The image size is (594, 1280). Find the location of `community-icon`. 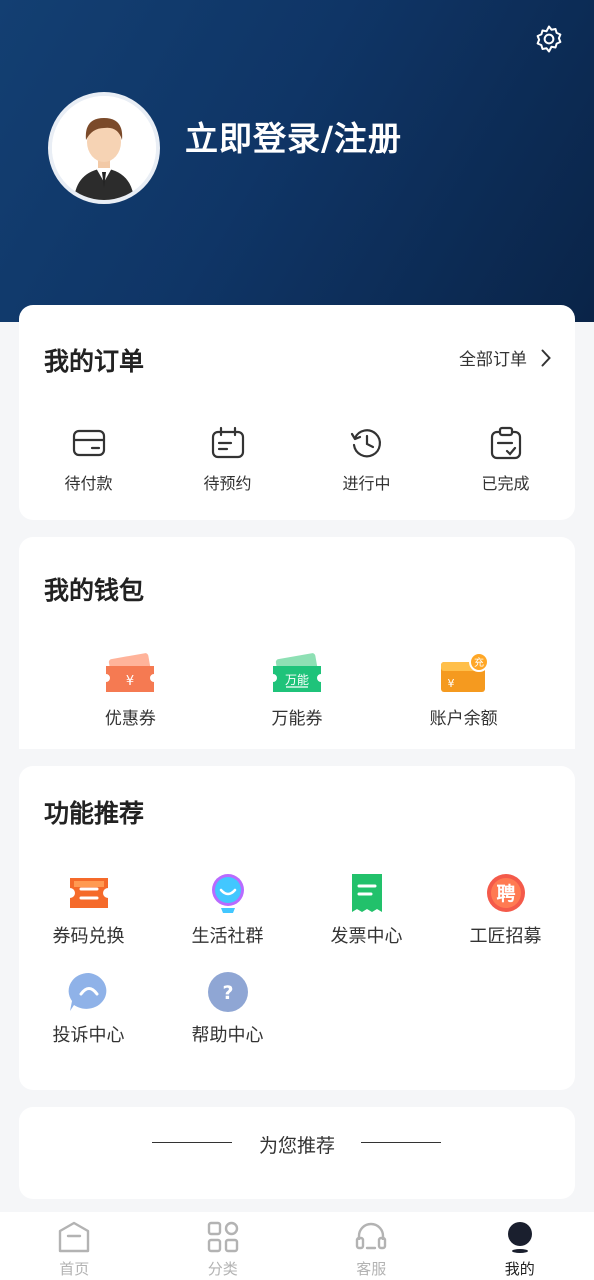

community-icon is located at coordinates (227, 893).